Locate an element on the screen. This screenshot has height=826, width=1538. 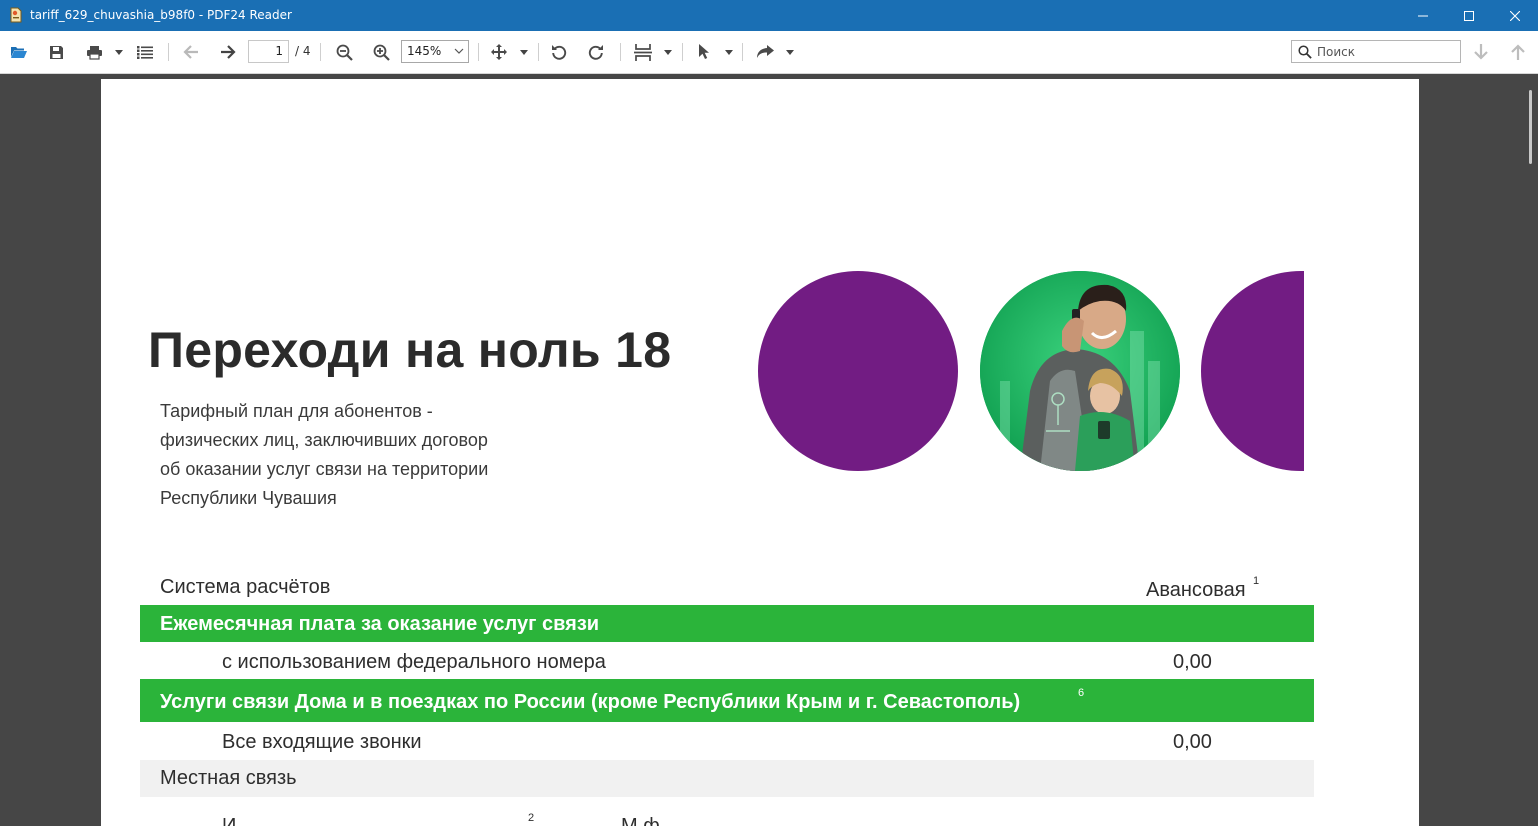
fit-icon is located at coordinates (643, 52).